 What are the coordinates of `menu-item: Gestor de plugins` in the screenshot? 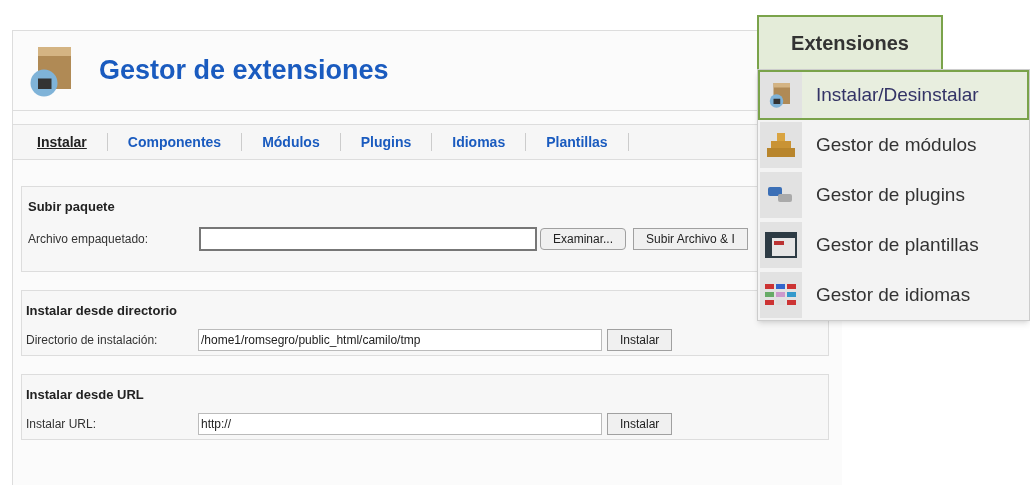 It's located at (893, 195).